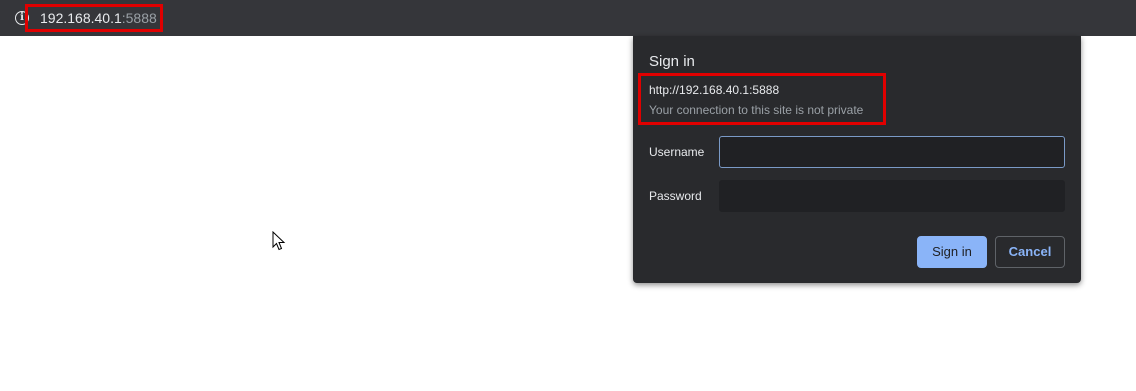  I want to click on omnibox: i 192.168.40.1:5888, so click(568, 18).